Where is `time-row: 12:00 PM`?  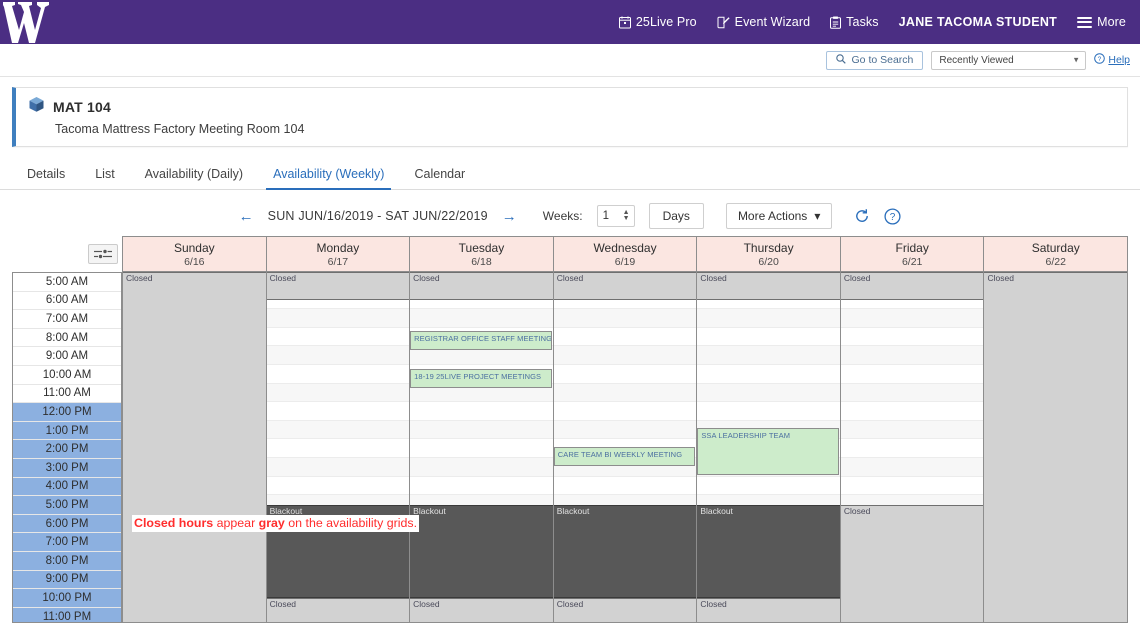 time-row: 12:00 PM is located at coordinates (67, 412).